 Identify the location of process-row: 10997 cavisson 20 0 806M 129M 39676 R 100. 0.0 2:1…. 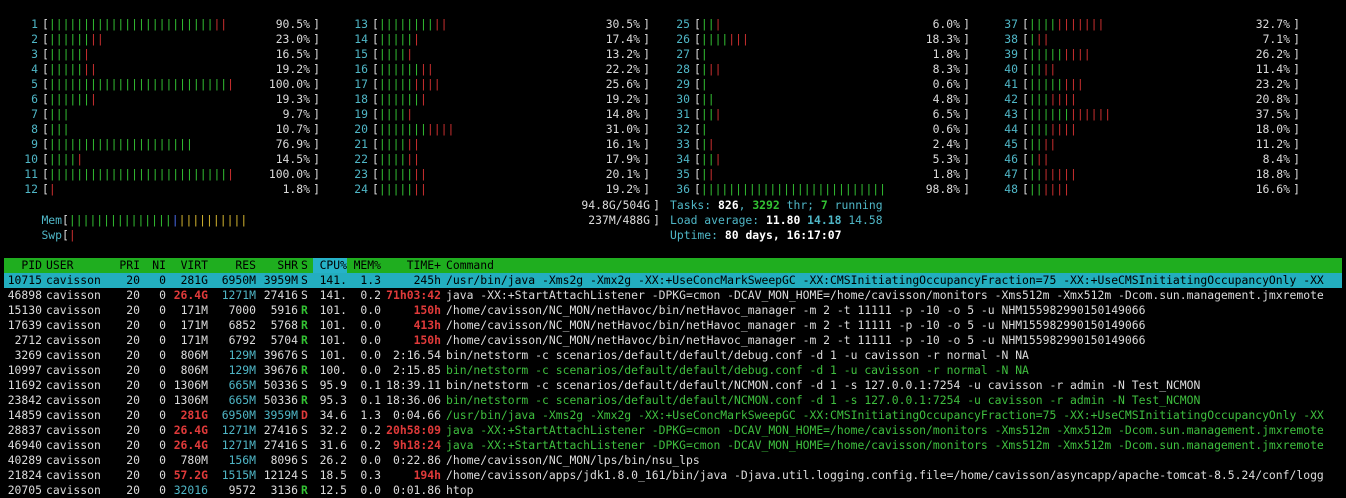
(673, 370).